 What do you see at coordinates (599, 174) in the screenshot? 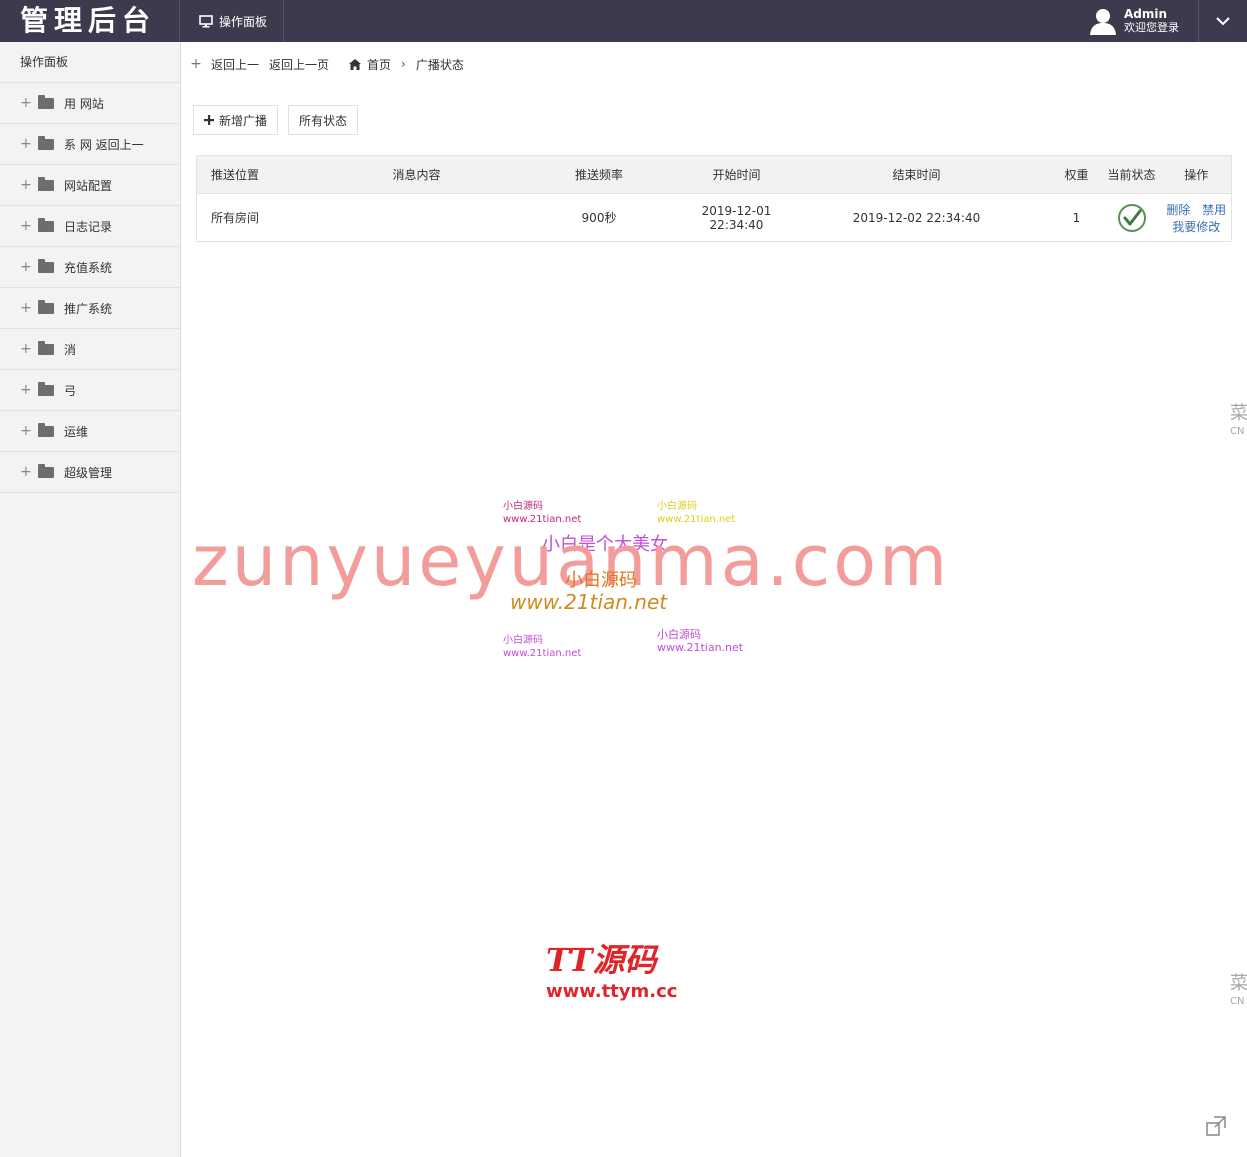
I see `col-frequency: 推送频率` at bounding box center [599, 174].